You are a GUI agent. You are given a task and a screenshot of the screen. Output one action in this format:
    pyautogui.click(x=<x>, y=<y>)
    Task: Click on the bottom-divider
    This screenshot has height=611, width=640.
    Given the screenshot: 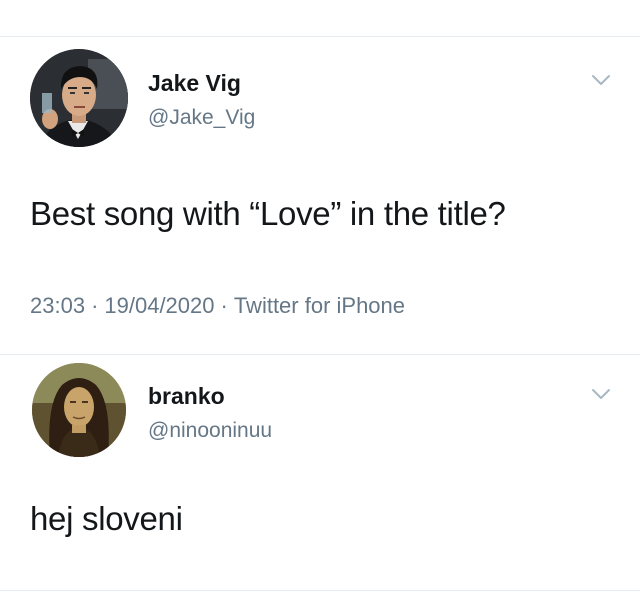 What is the action you would take?
    pyautogui.click(x=320, y=590)
    